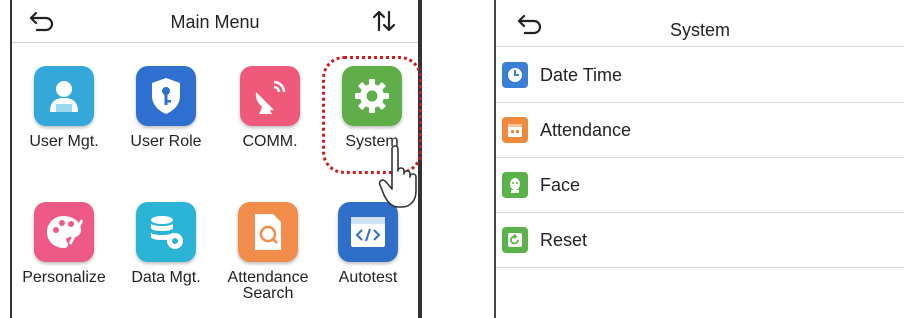 Image resolution: width=904 pixels, height=318 pixels. What do you see at coordinates (586, 129) in the screenshot?
I see `list-item-label: Attendance` at bounding box center [586, 129].